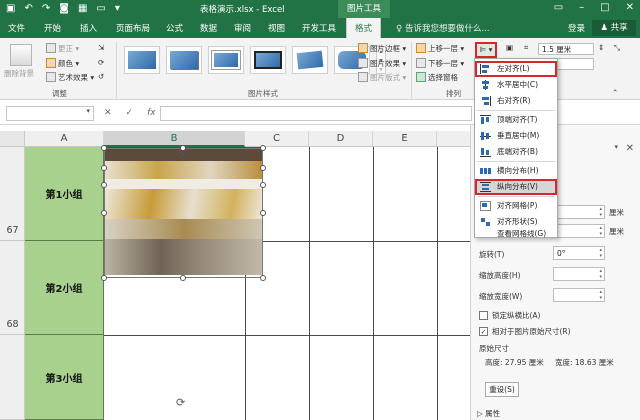  Describe the element at coordinates (64, 377) in the screenshot. I see `group-cell: 第3小组` at that location.